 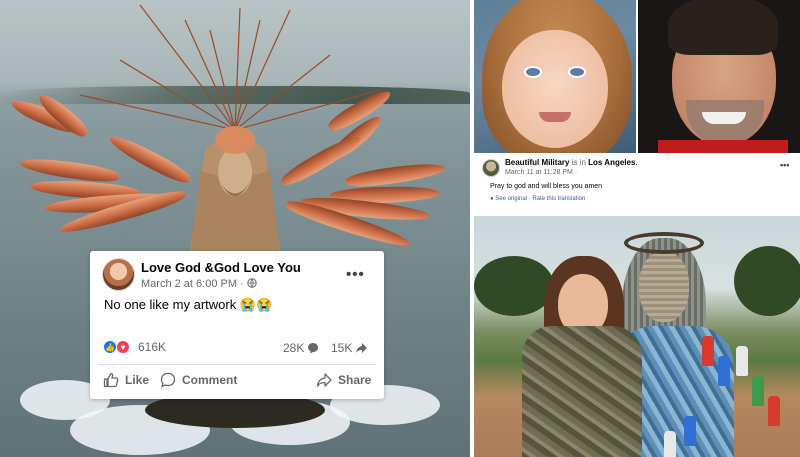 I want to click on globe-icon, so click(x=252, y=283).